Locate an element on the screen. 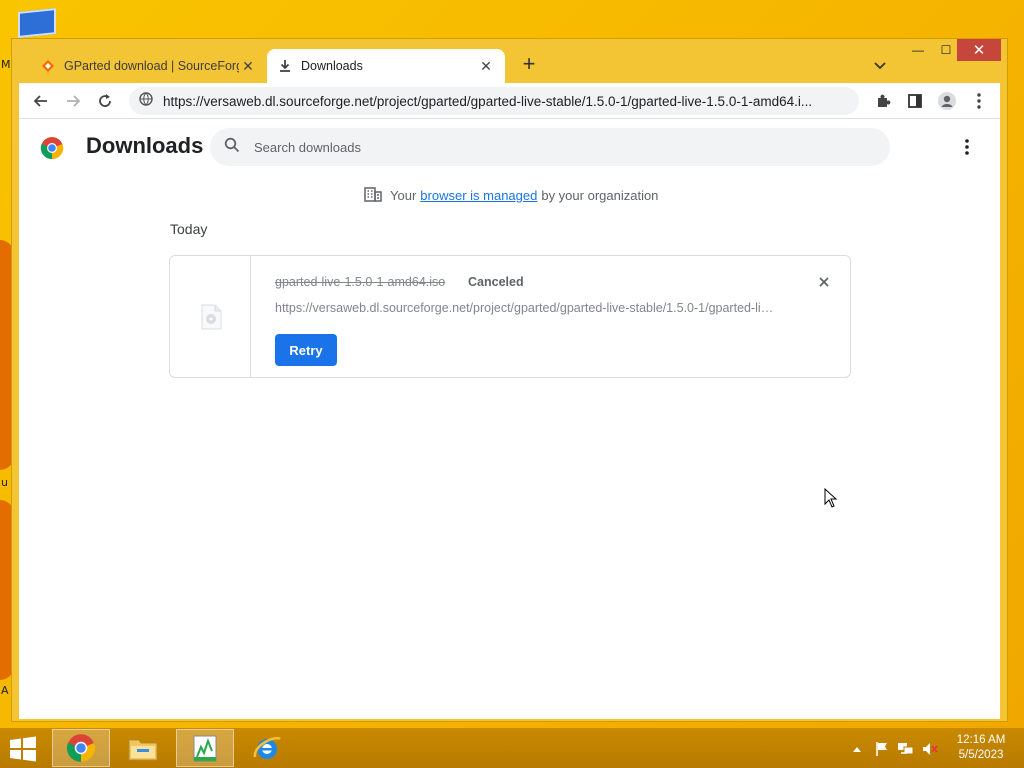 The image size is (1024, 768). taskbar-internet-explorer-icon is located at coordinates (267, 748).